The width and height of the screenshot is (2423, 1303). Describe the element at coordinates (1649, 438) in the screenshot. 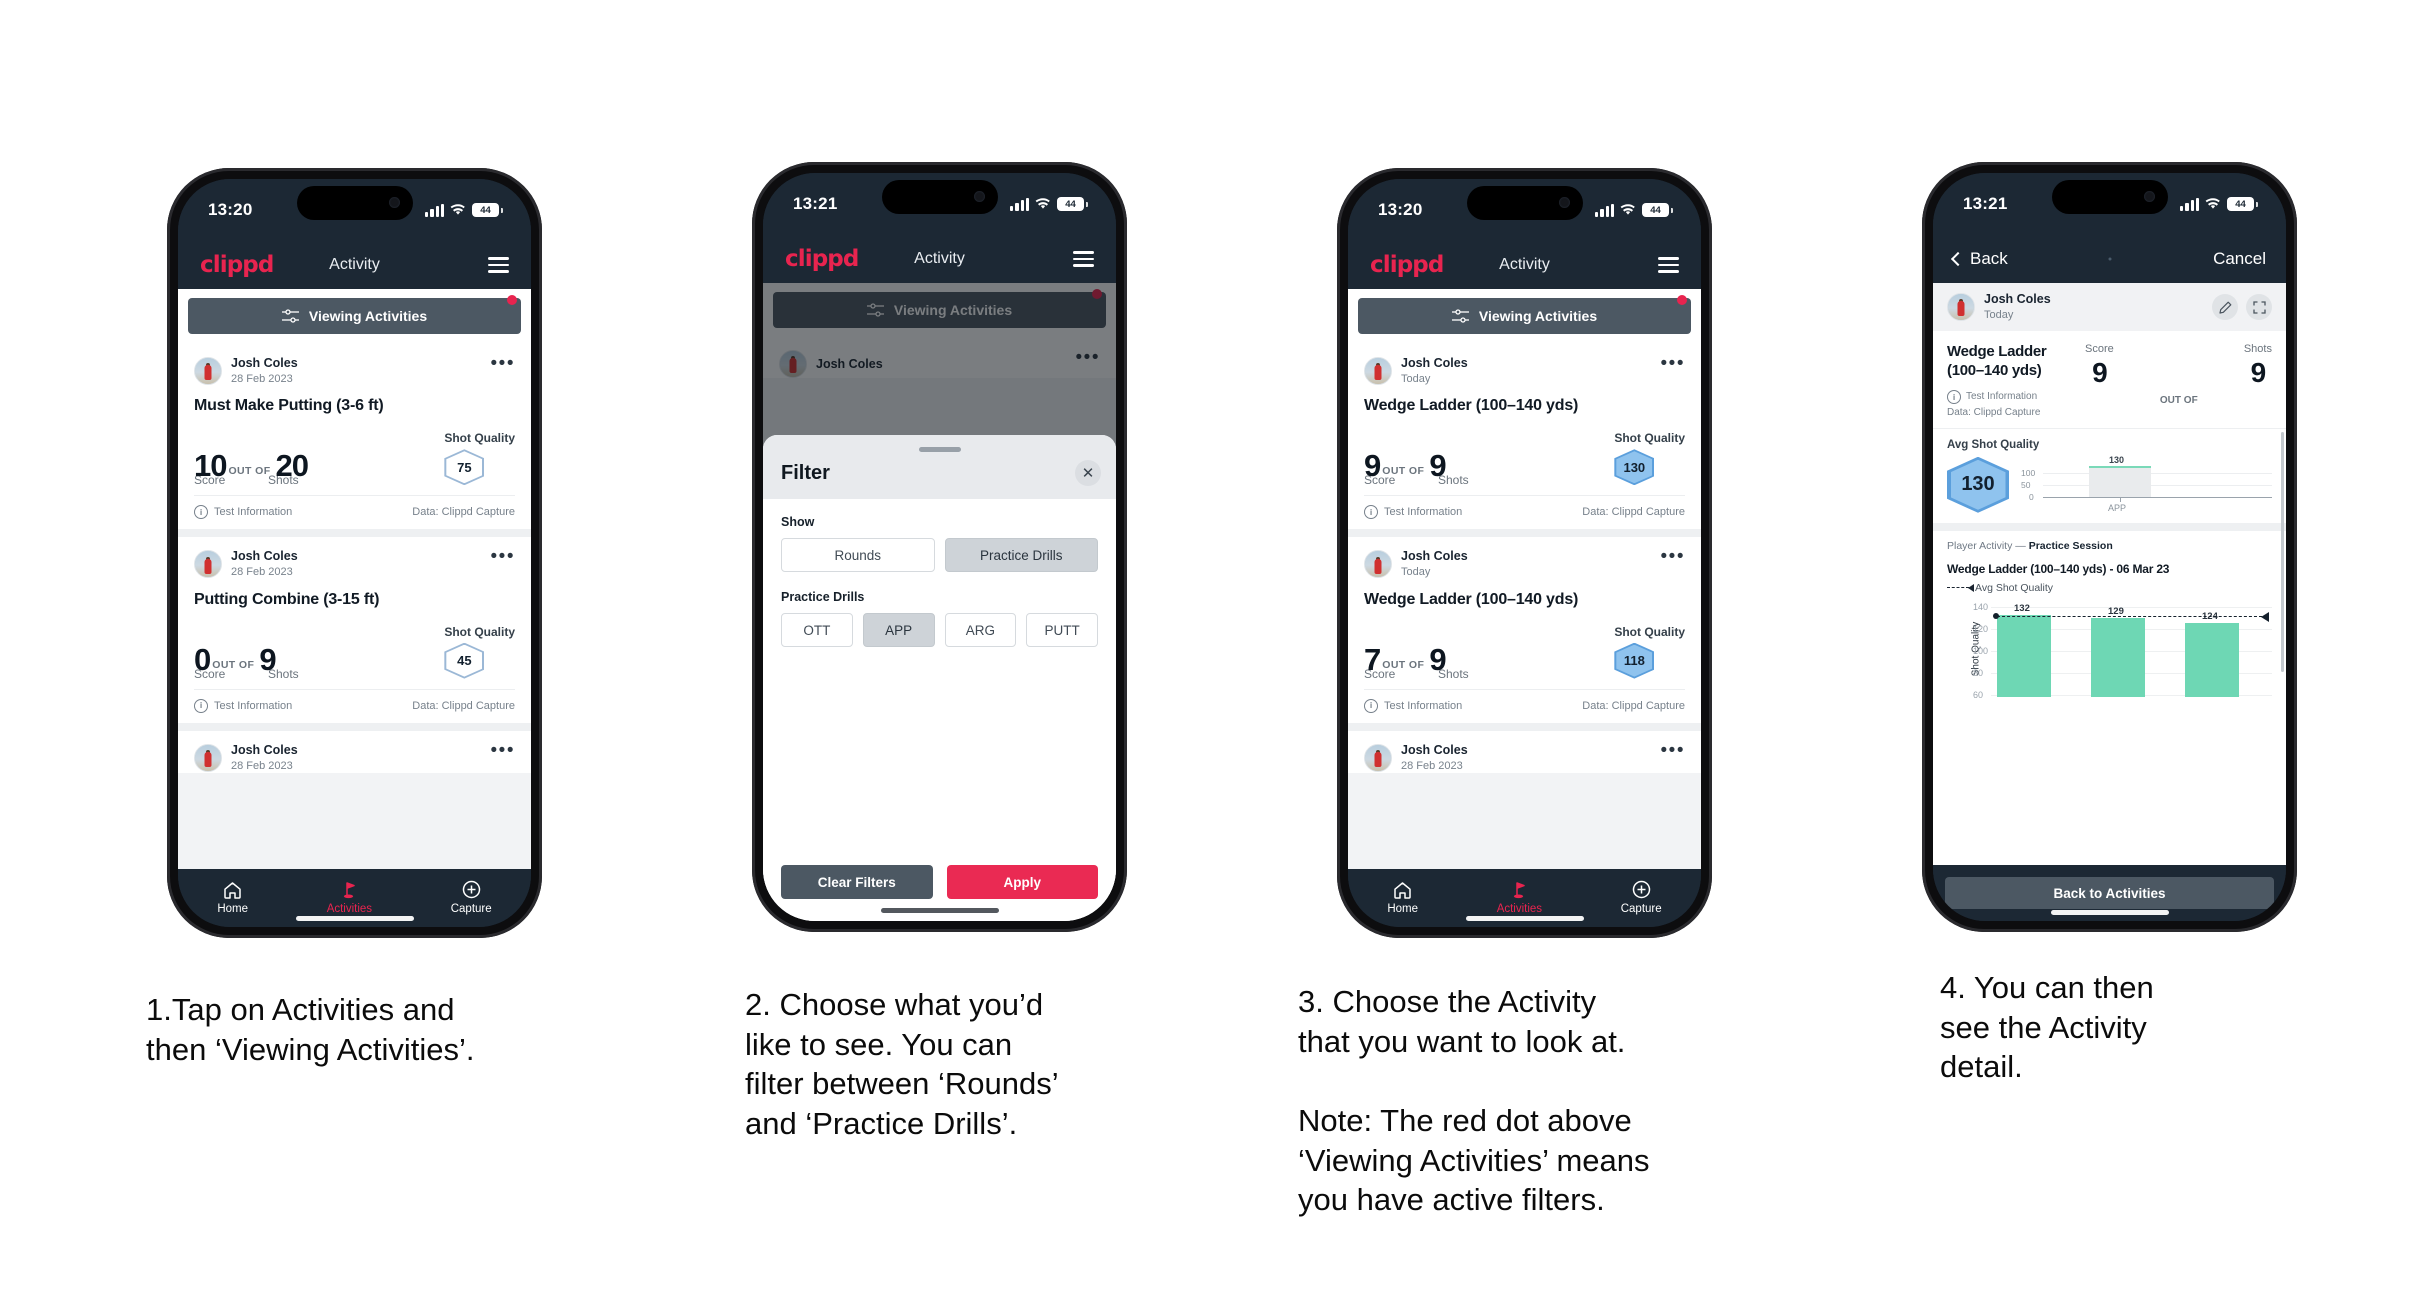

I see `shot-quality-label: Shot Quality` at that location.